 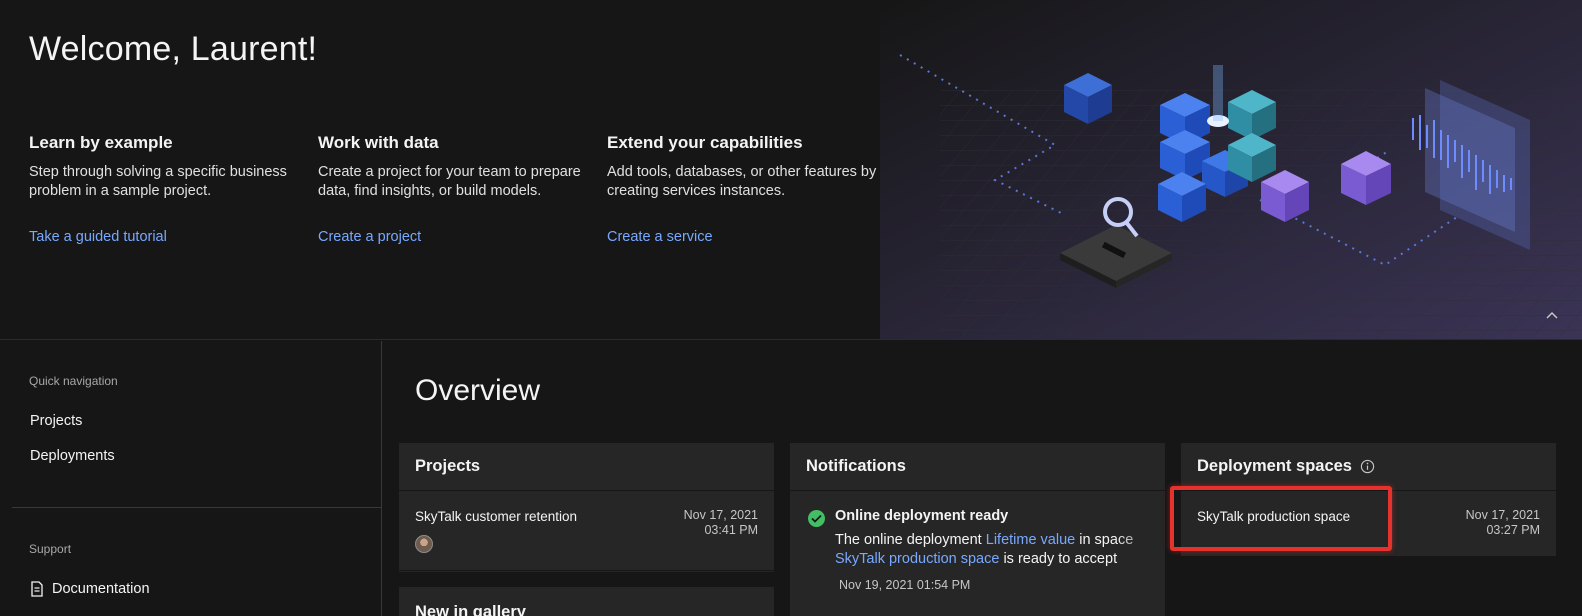 What do you see at coordinates (72, 456) in the screenshot?
I see `nav-deployments-link: Deployments` at bounding box center [72, 456].